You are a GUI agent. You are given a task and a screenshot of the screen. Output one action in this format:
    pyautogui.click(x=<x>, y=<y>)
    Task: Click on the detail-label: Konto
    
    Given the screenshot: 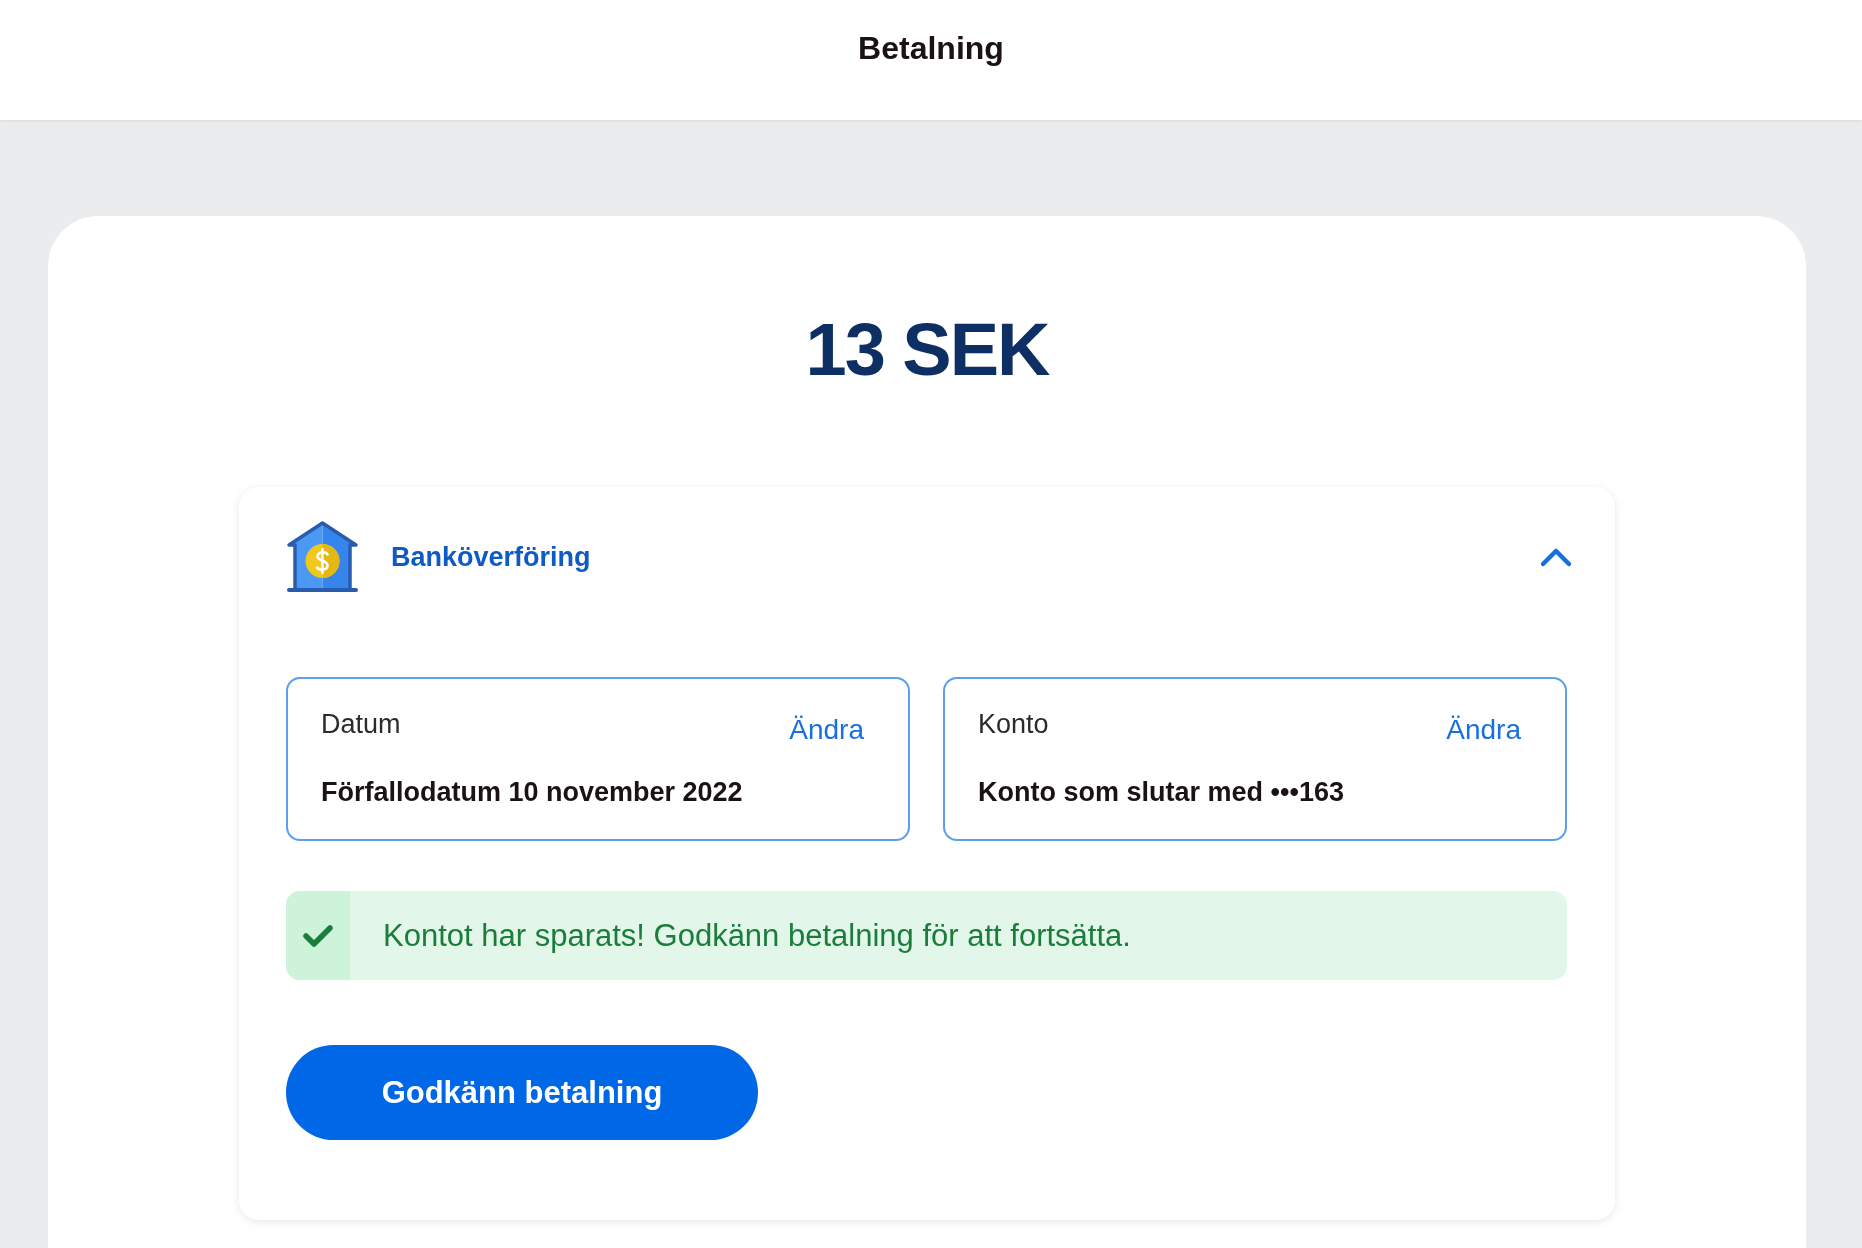 What is the action you would take?
    pyautogui.click(x=1013, y=724)
    